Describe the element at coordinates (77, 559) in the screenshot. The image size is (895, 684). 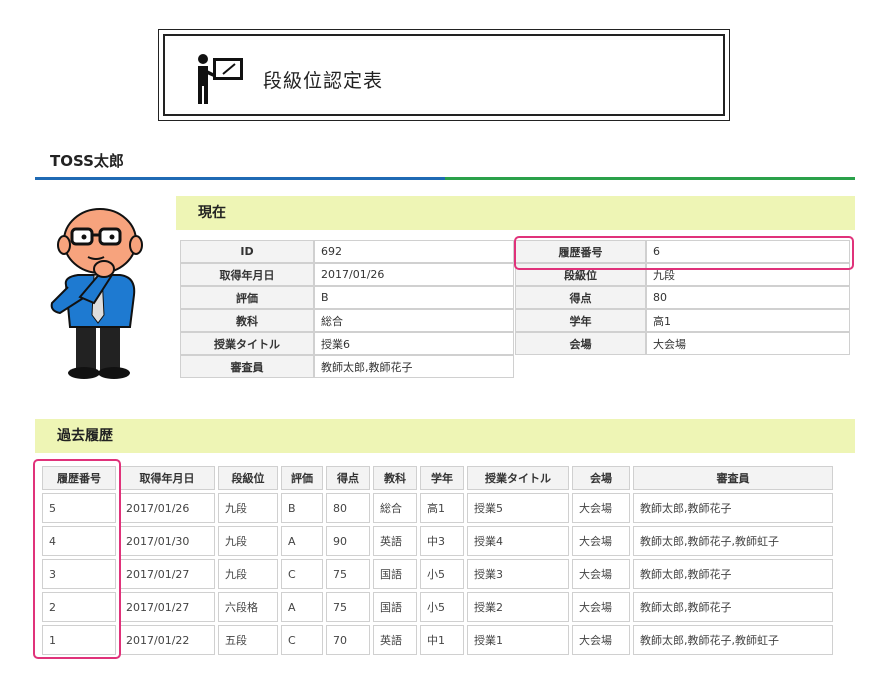
I see `highlight-history-no-column` at that location.